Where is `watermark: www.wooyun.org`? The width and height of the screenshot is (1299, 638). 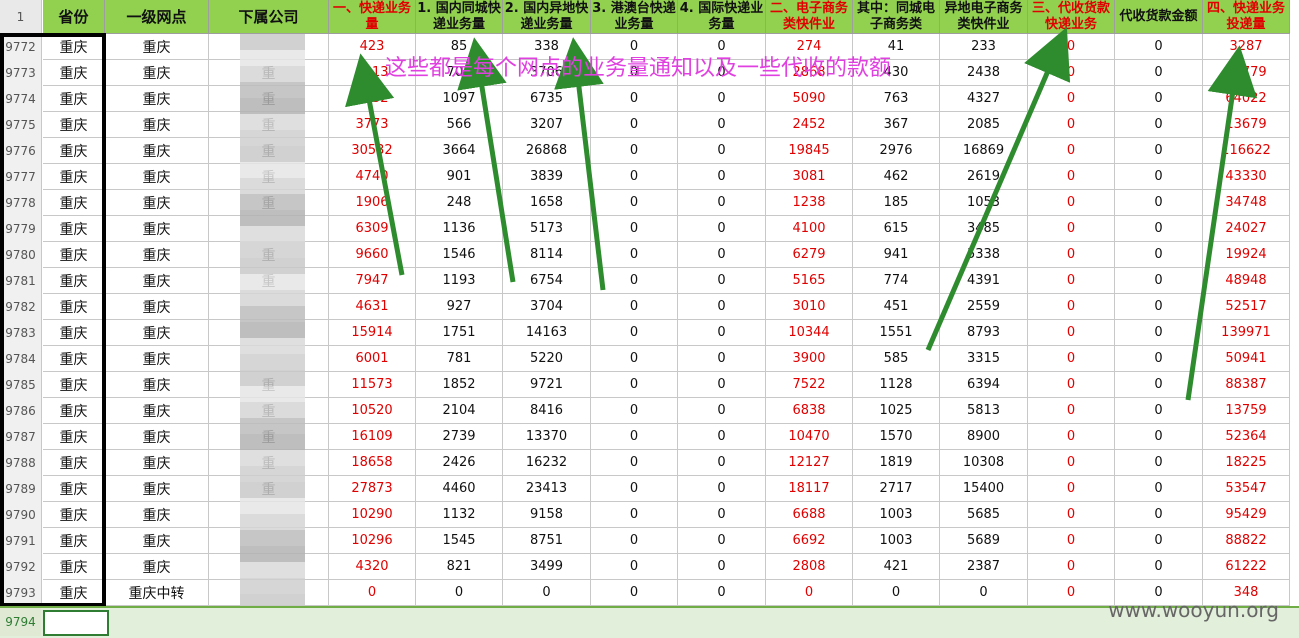
watermark: www.wooyun.org is located at coordinates (1193, 610).